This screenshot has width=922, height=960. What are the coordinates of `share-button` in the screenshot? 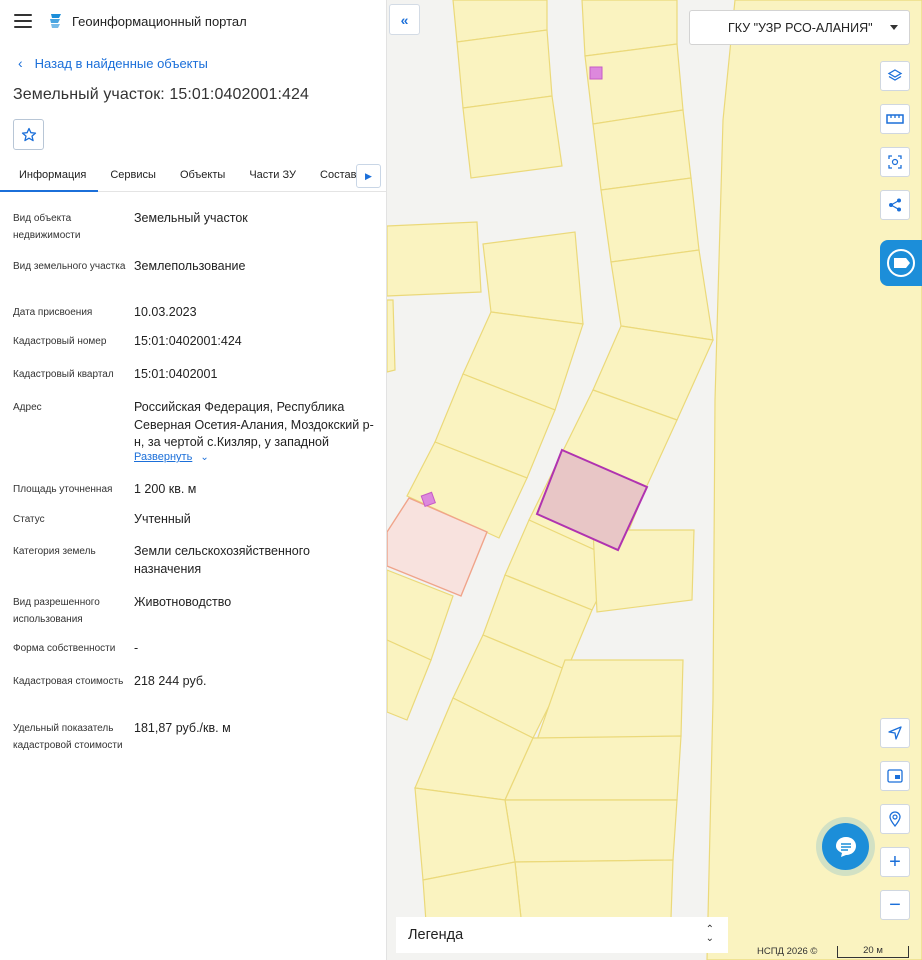 It's located at (895, 205).